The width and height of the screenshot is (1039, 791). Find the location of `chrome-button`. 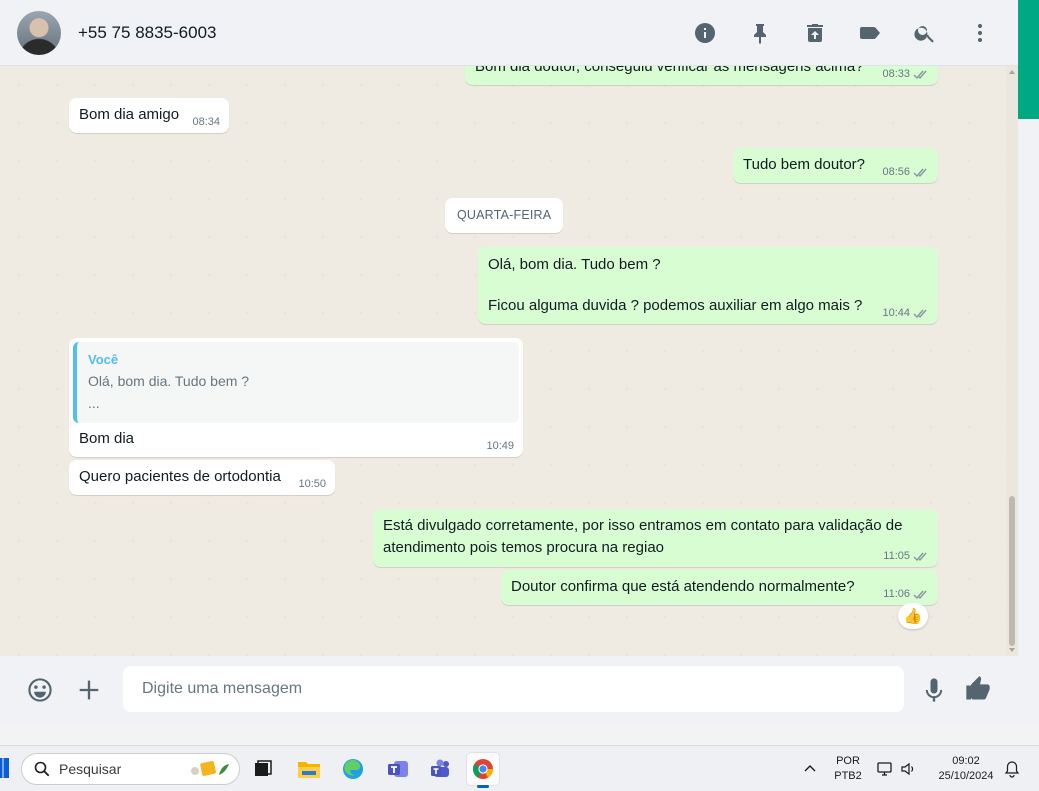

chrome-button is located at coordinates (483, 770).